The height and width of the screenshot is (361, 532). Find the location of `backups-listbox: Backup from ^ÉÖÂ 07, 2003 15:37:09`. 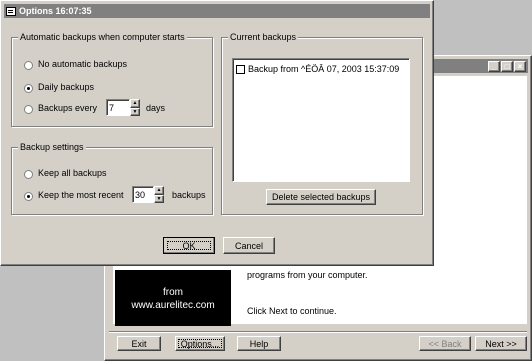

backups-listbox: Backup from ^ÉÖÂ 07, 2003 15:37:09 is located at coordinates (321, 120).